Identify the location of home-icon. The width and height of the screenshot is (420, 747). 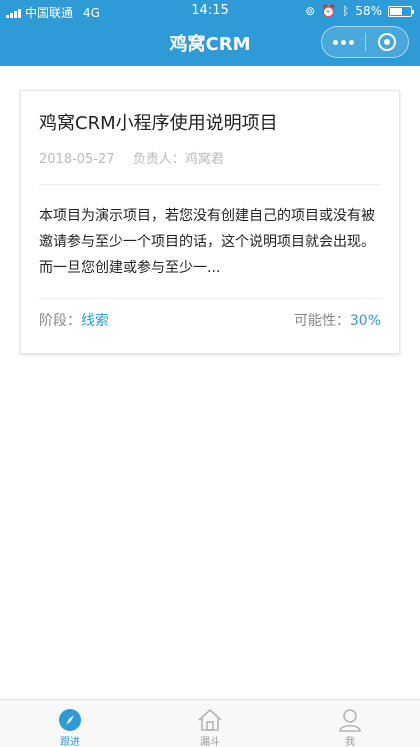
(210, 720).